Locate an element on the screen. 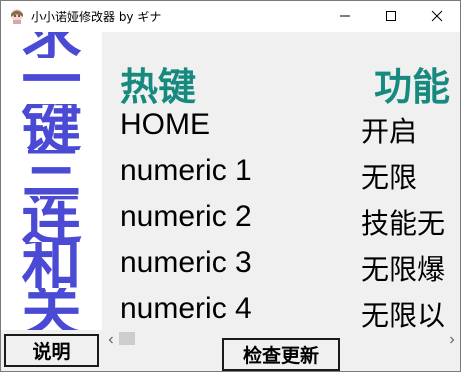  slogan-char: 一 is located at coordinates (51, 81).